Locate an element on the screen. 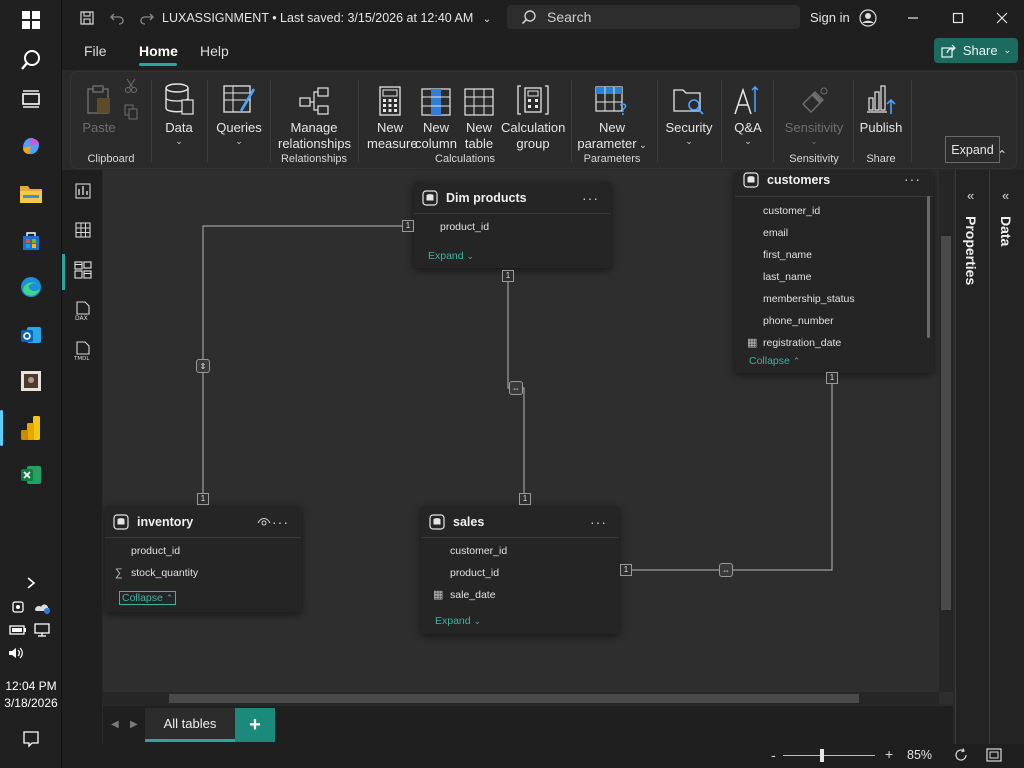  qa-button: Q&A ⌄ is located at coordinates (748, 112).